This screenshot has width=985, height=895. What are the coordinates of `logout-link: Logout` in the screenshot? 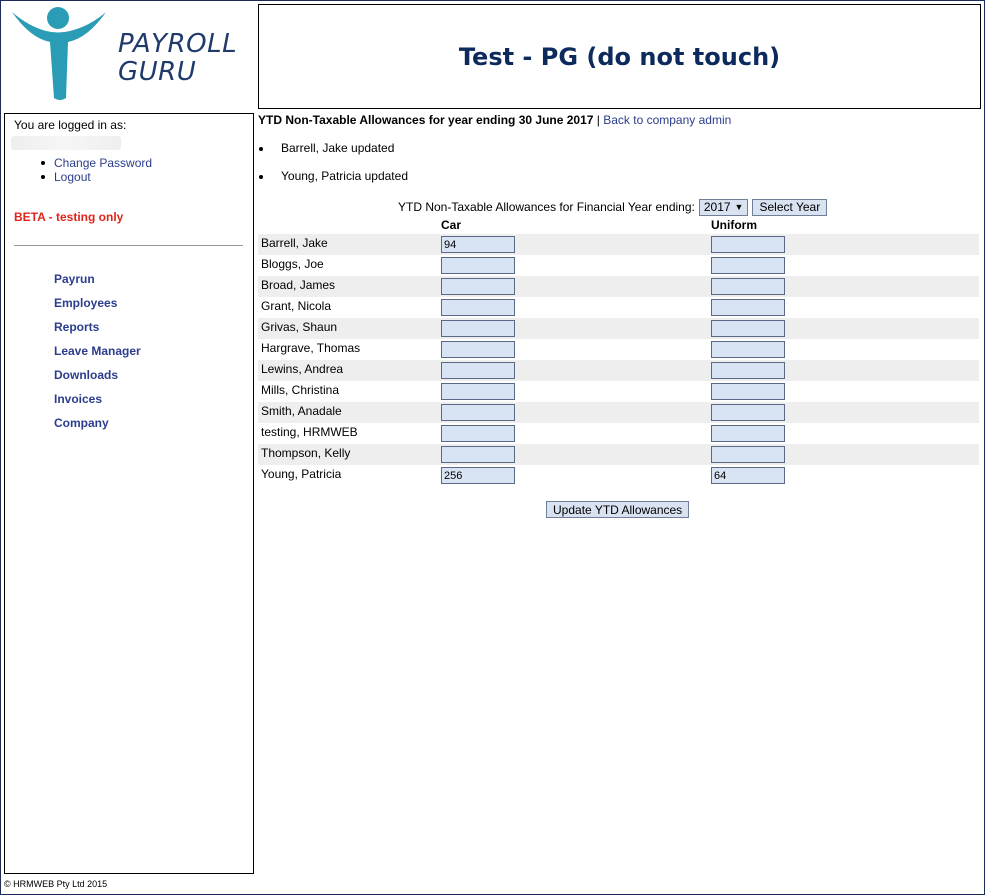 It's located at (72, 177).